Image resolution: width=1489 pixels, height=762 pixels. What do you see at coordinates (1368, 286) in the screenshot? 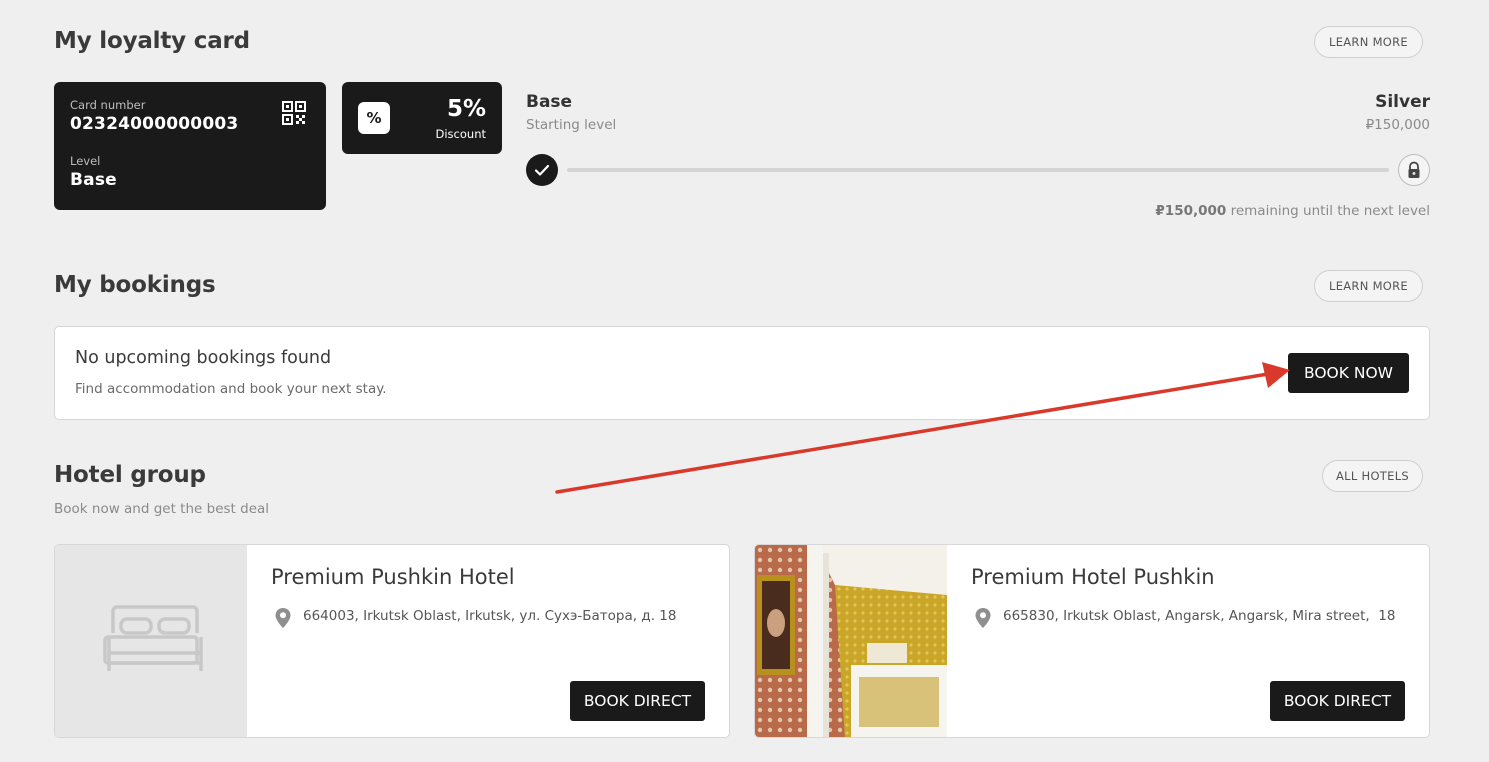
I see `bookings-learn-more-button: LEARN MORE` at bounding box center [1368, 286].